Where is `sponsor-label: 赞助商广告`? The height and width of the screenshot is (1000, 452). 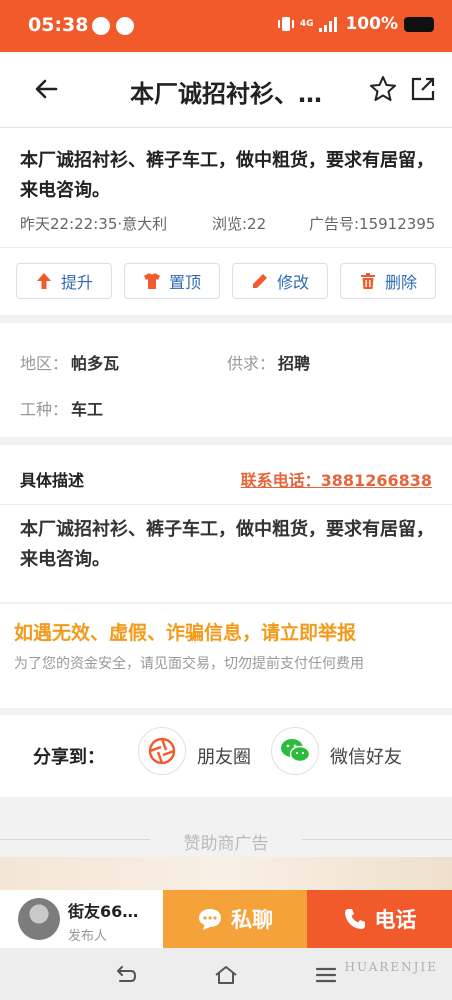
sponsor-label: 赞助商广告 is located at coordinates (226, 844).